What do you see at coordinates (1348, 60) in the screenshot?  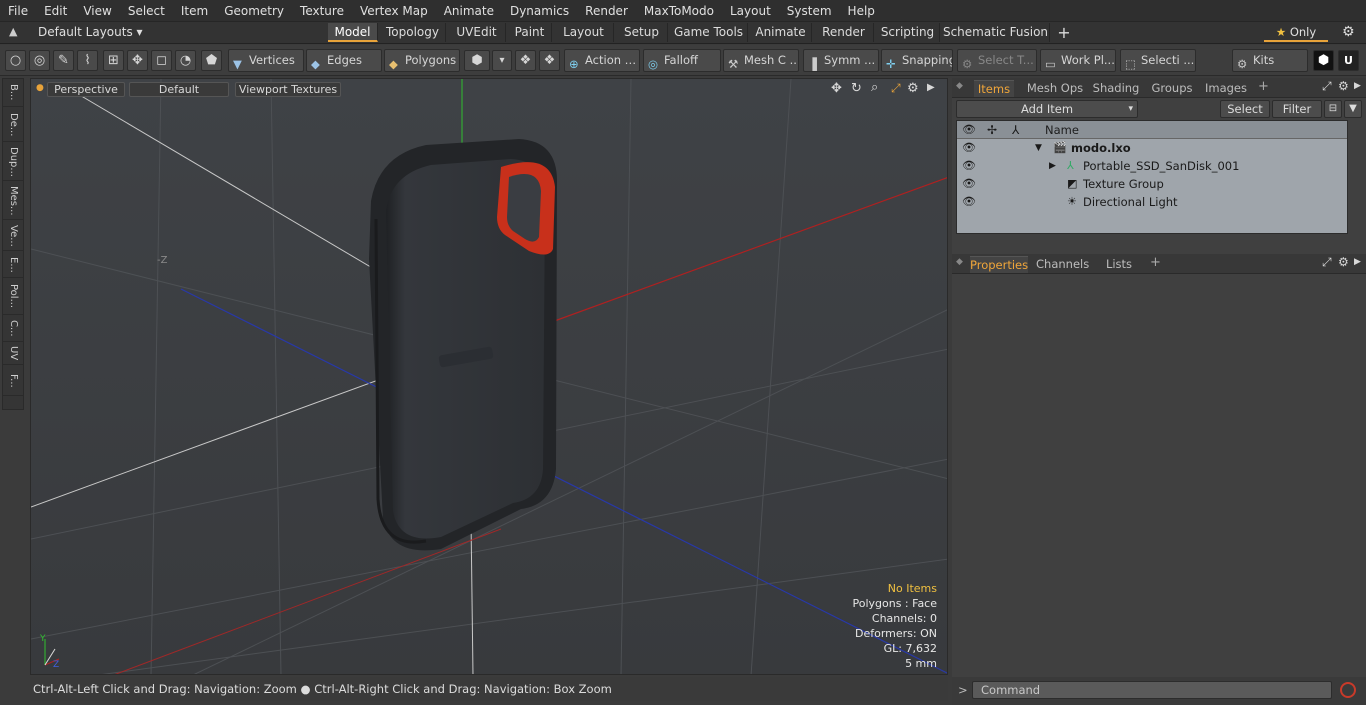 I see `unreal-icon: U` at bounding box center [1348, 60].